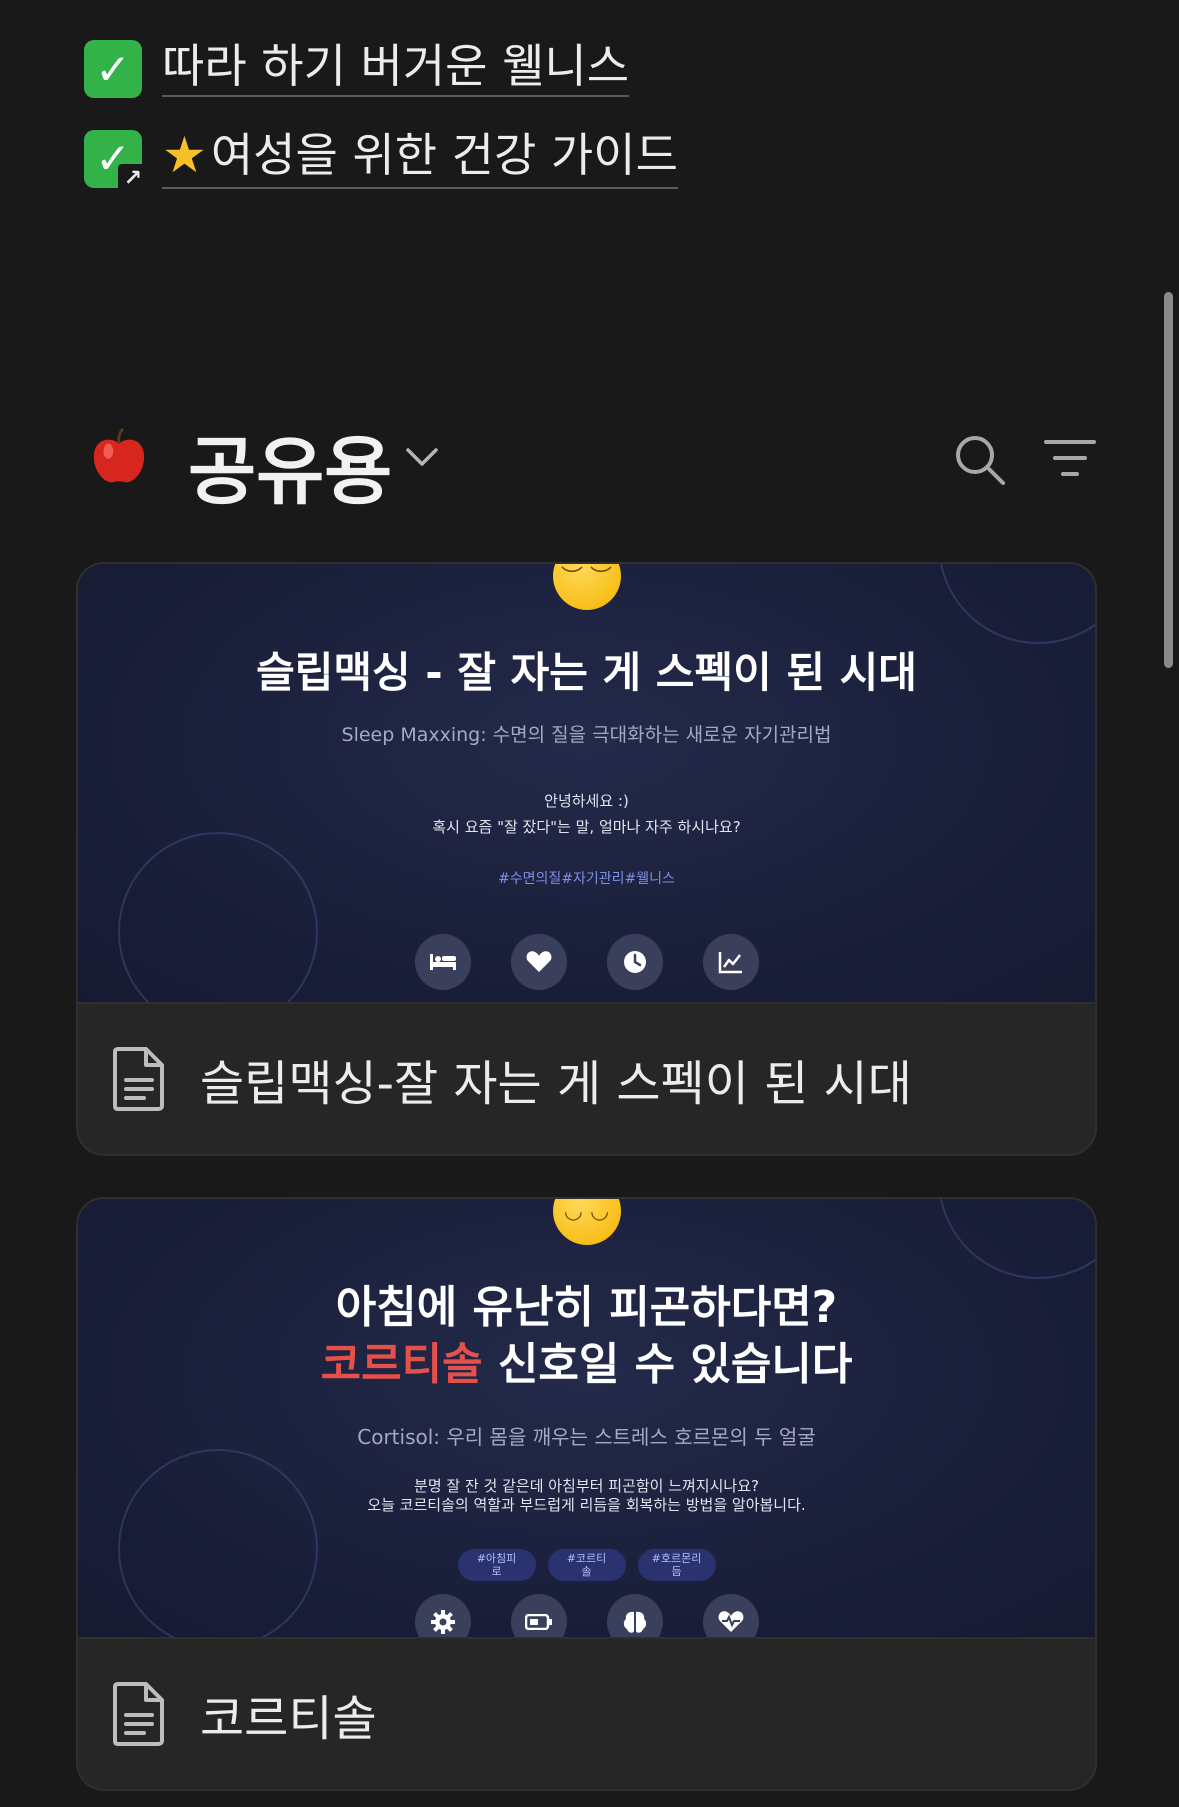  What do you see at coordinates (634, 962) in the screenshot?
I see `clock-icon` at bounding box center [634, 962].